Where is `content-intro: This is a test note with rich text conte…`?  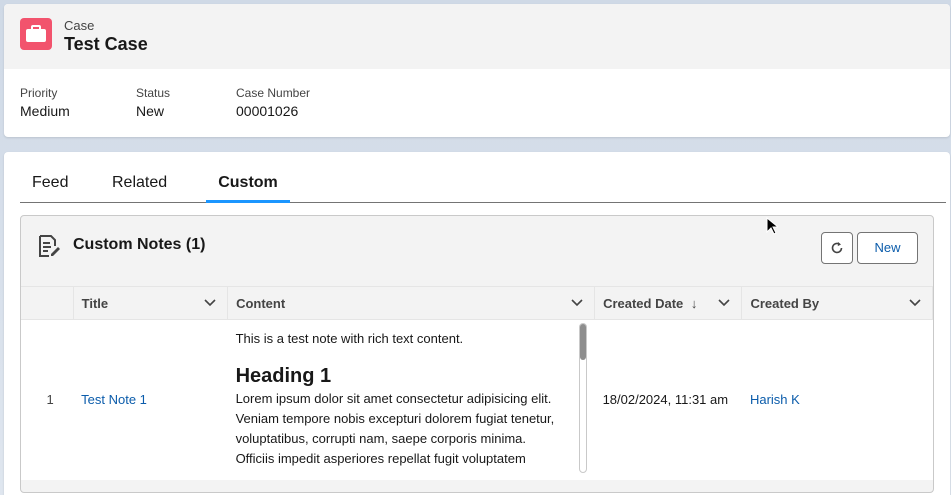
content-intro: This is a test note with rich text conte… is located at coordinates (349, 338).